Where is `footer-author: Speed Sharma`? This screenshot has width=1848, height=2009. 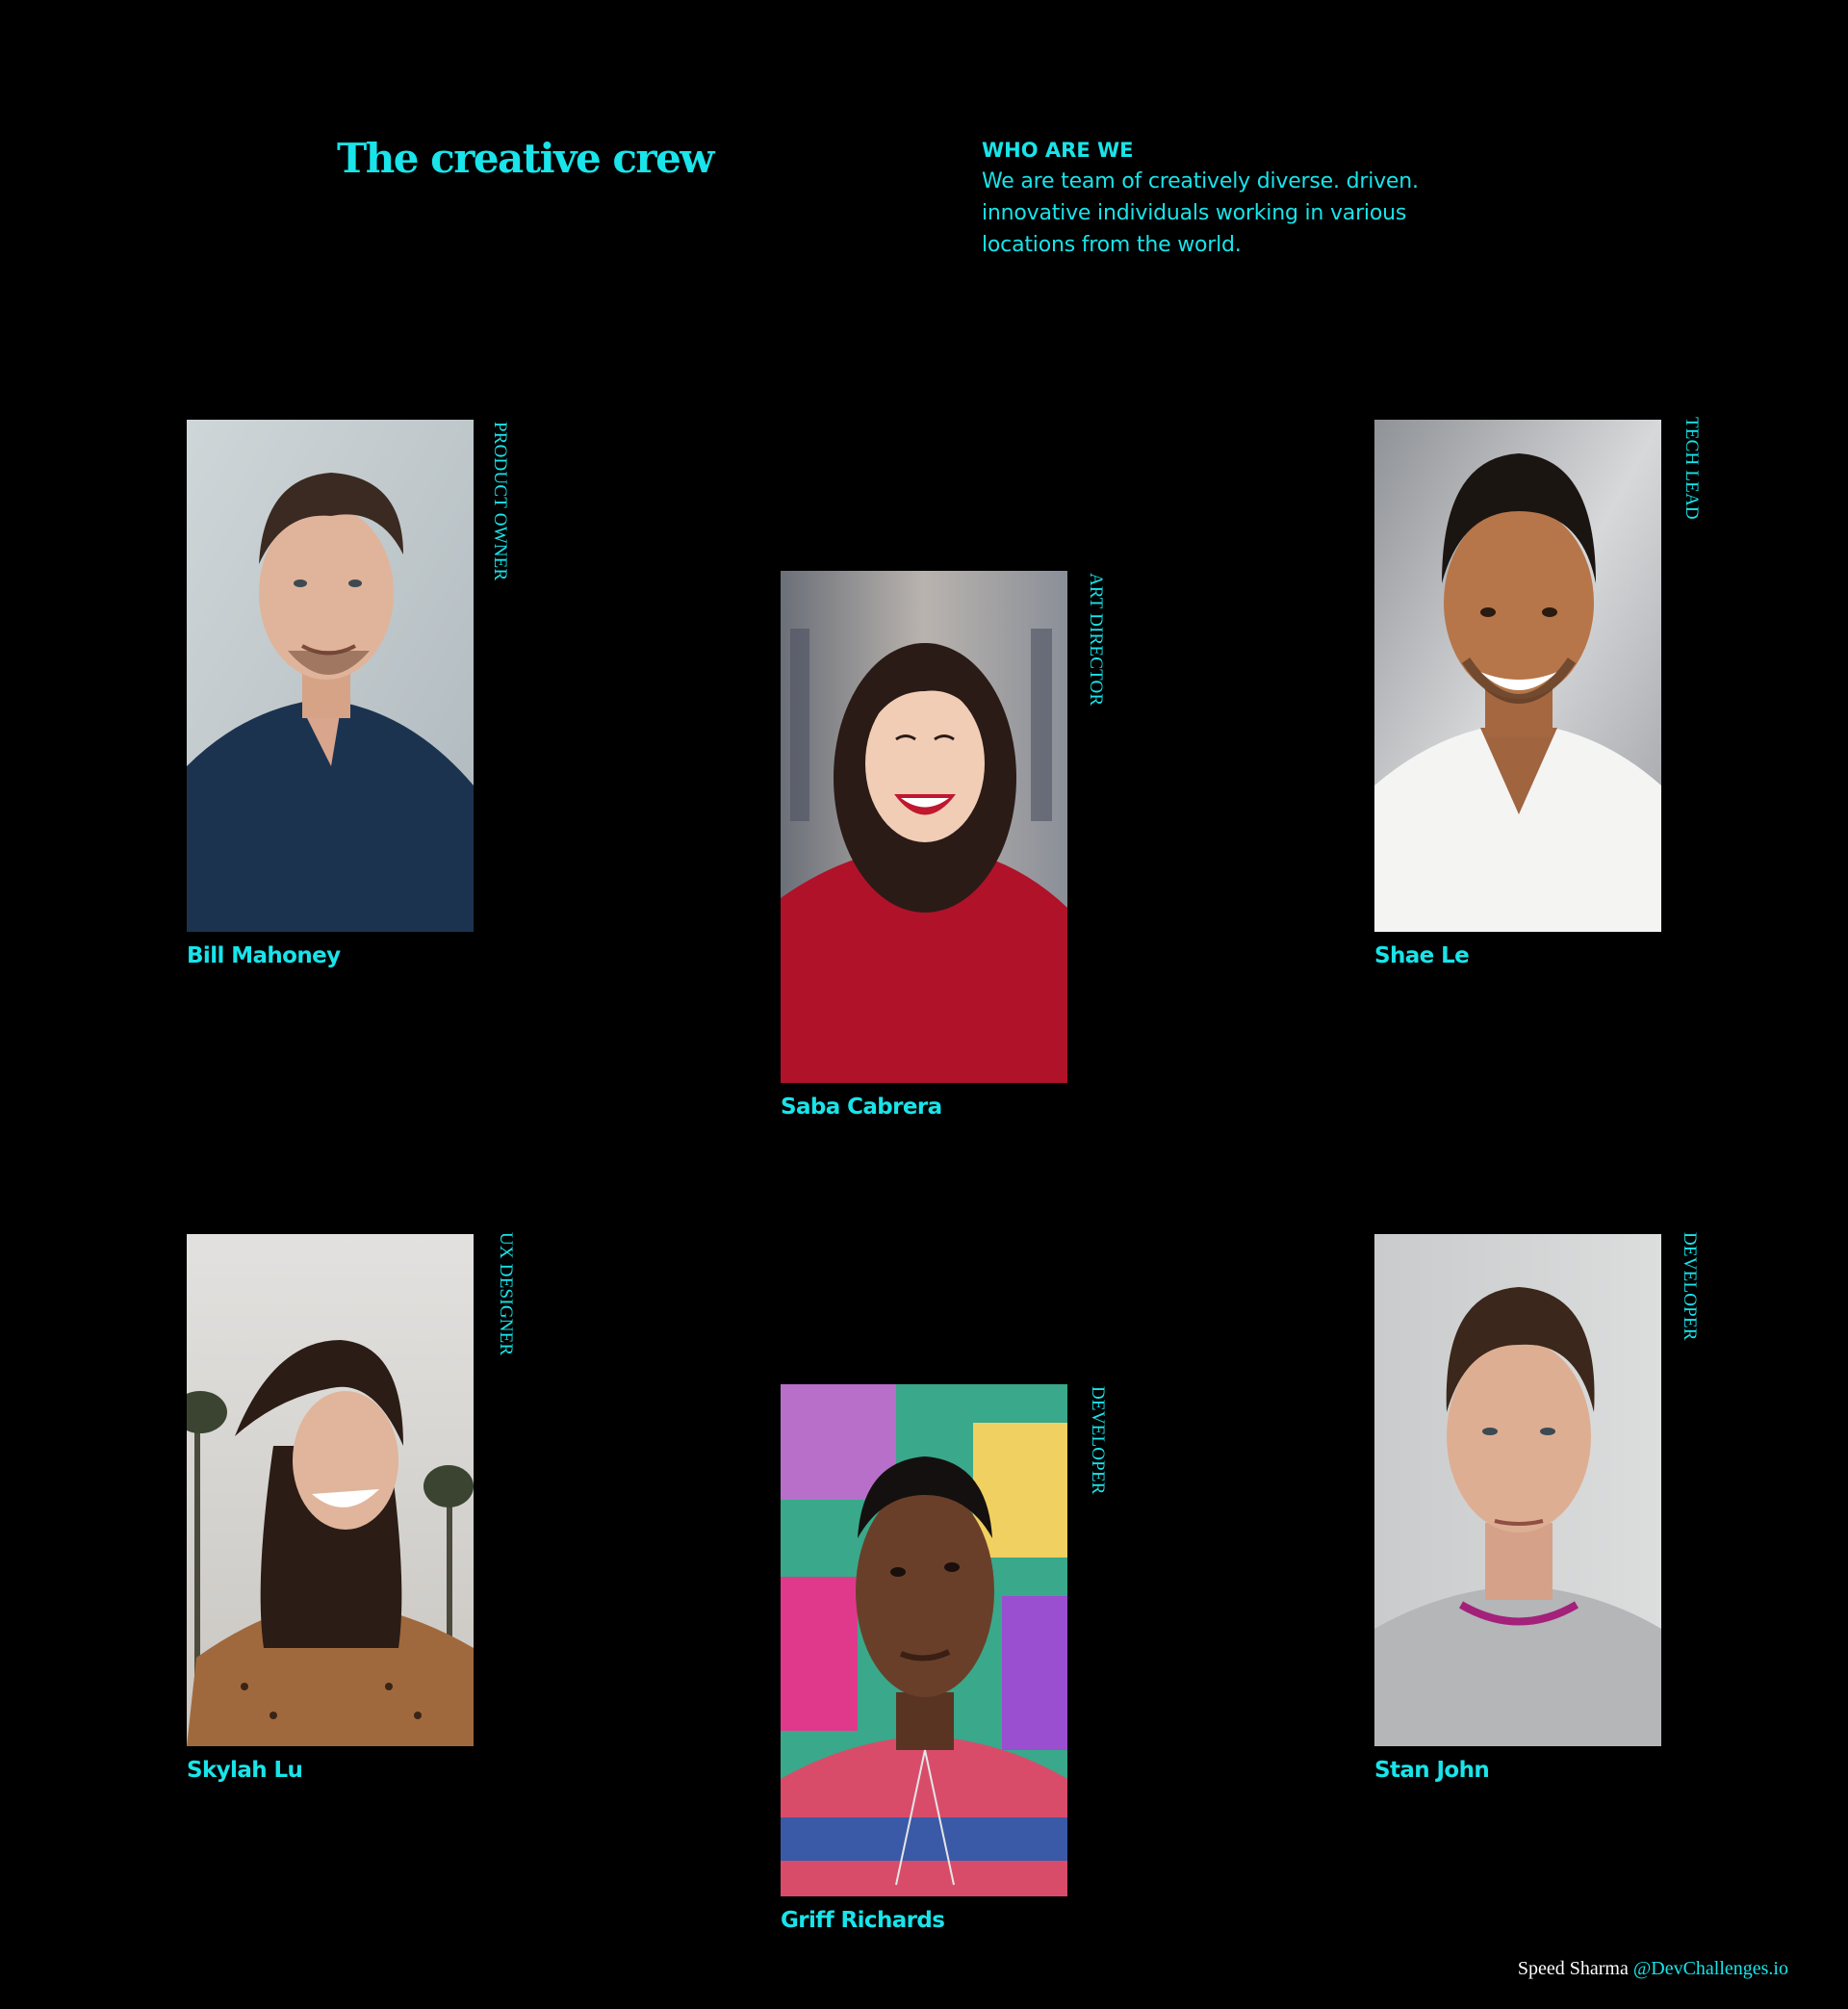
footer-author: Speed Sharma is located at coordinates (1573, 1968).